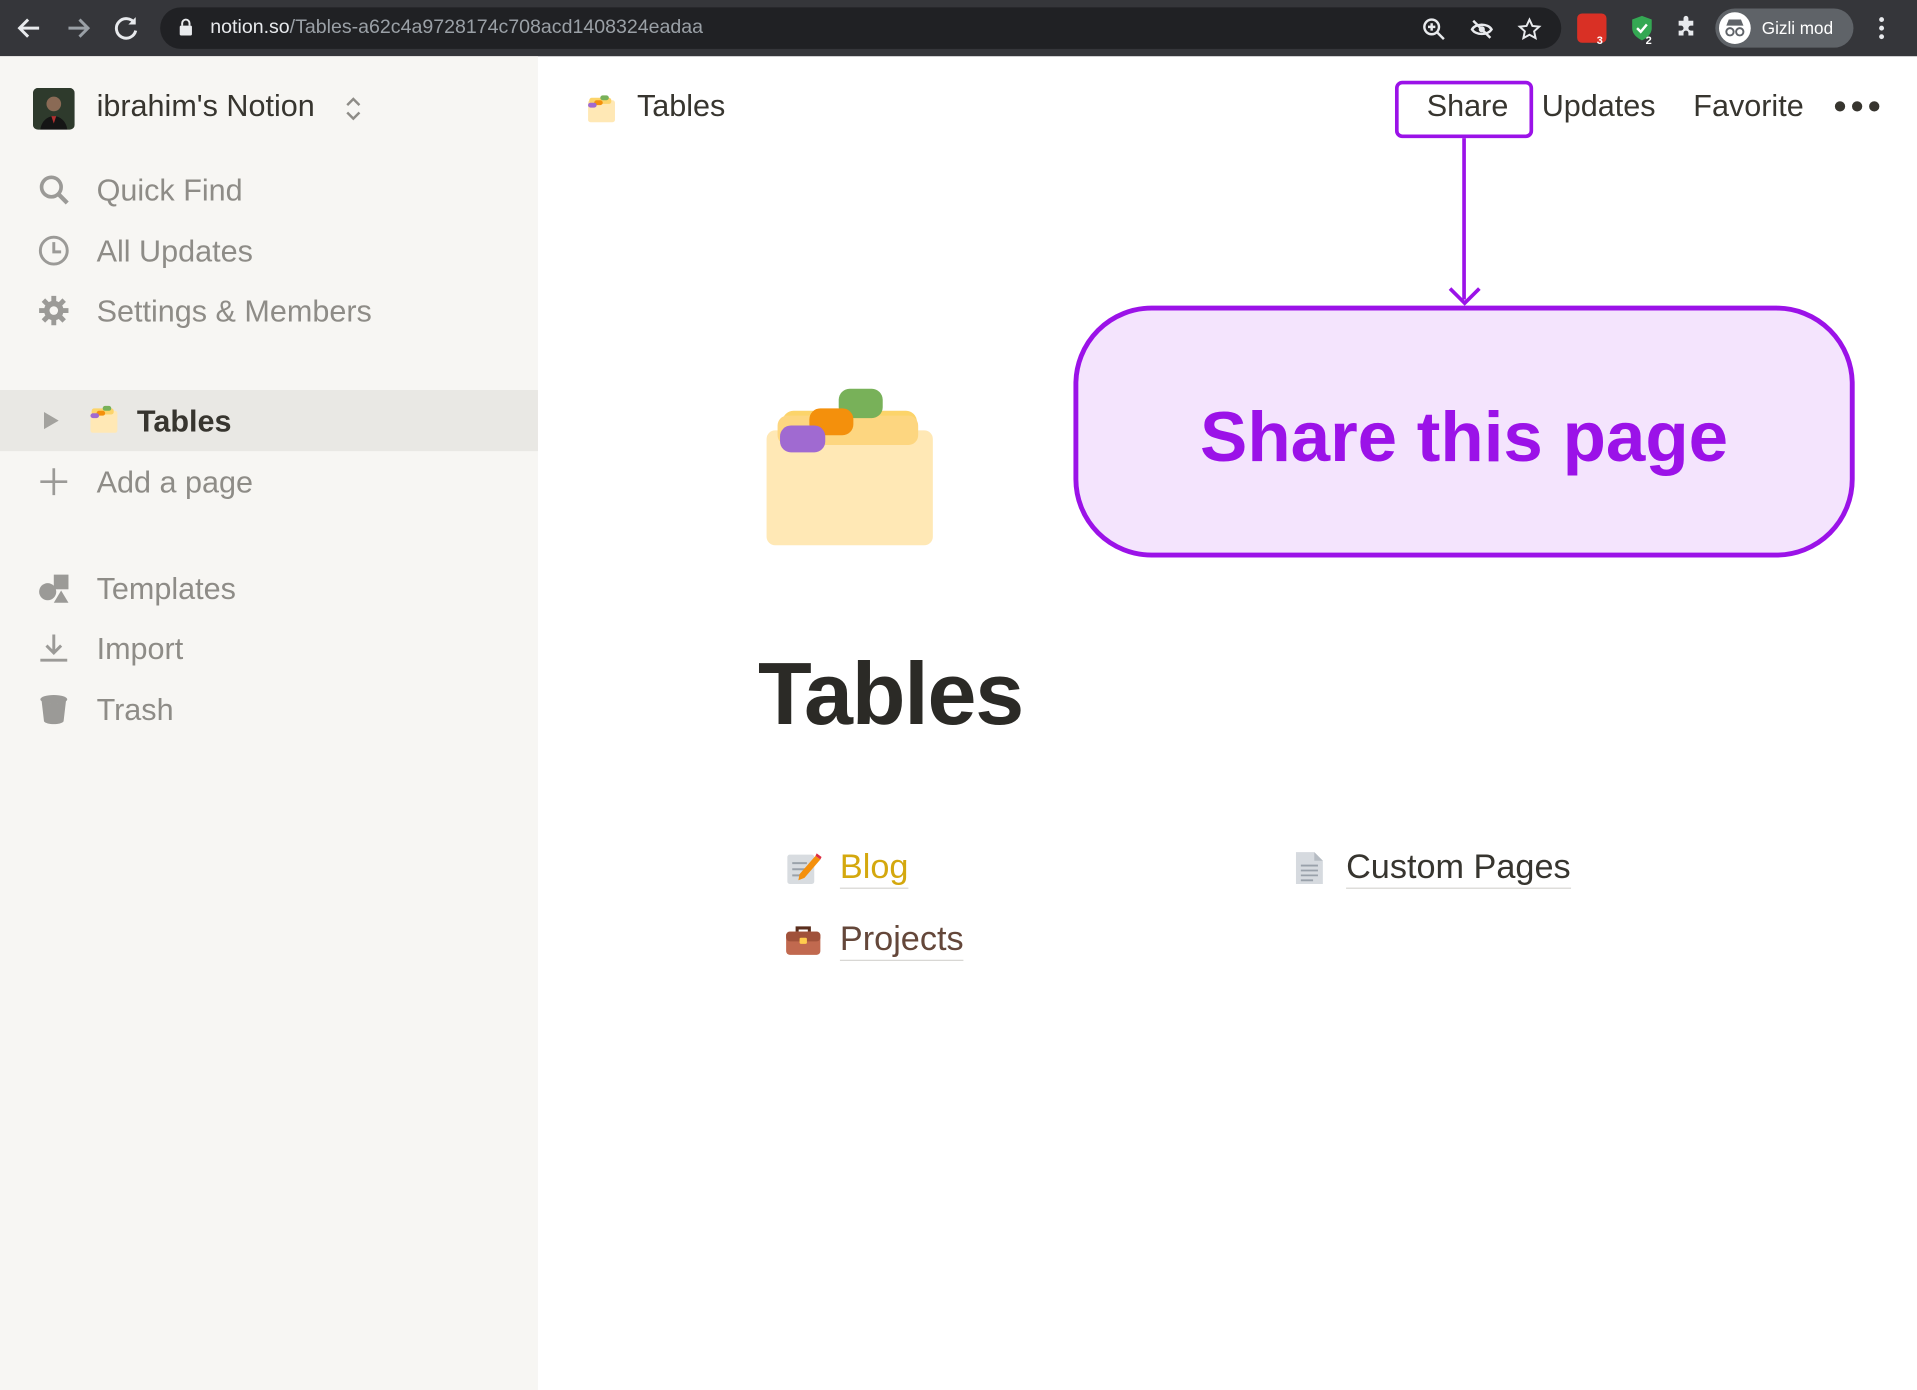 This screenshot has width=1917, height=1390. I want to click on reload-icon, so click(126, 28).